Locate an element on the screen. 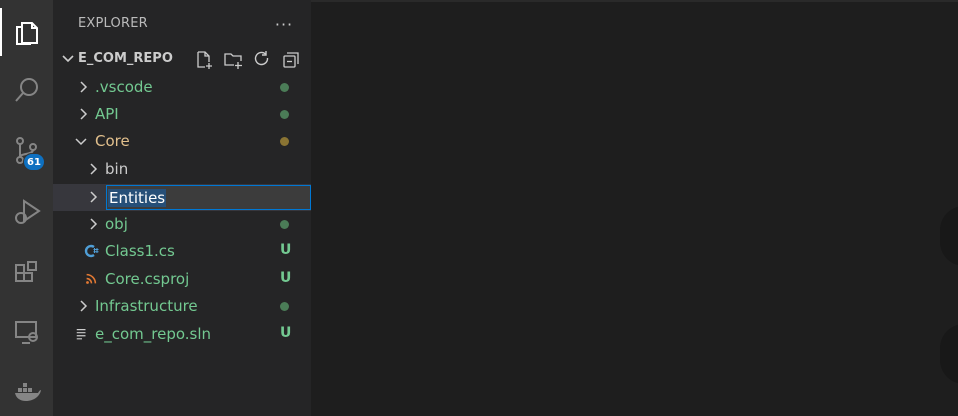 The height and width of the screenshot is (416, 958). run-debug-activity-button is located at coordinates (26, 212).